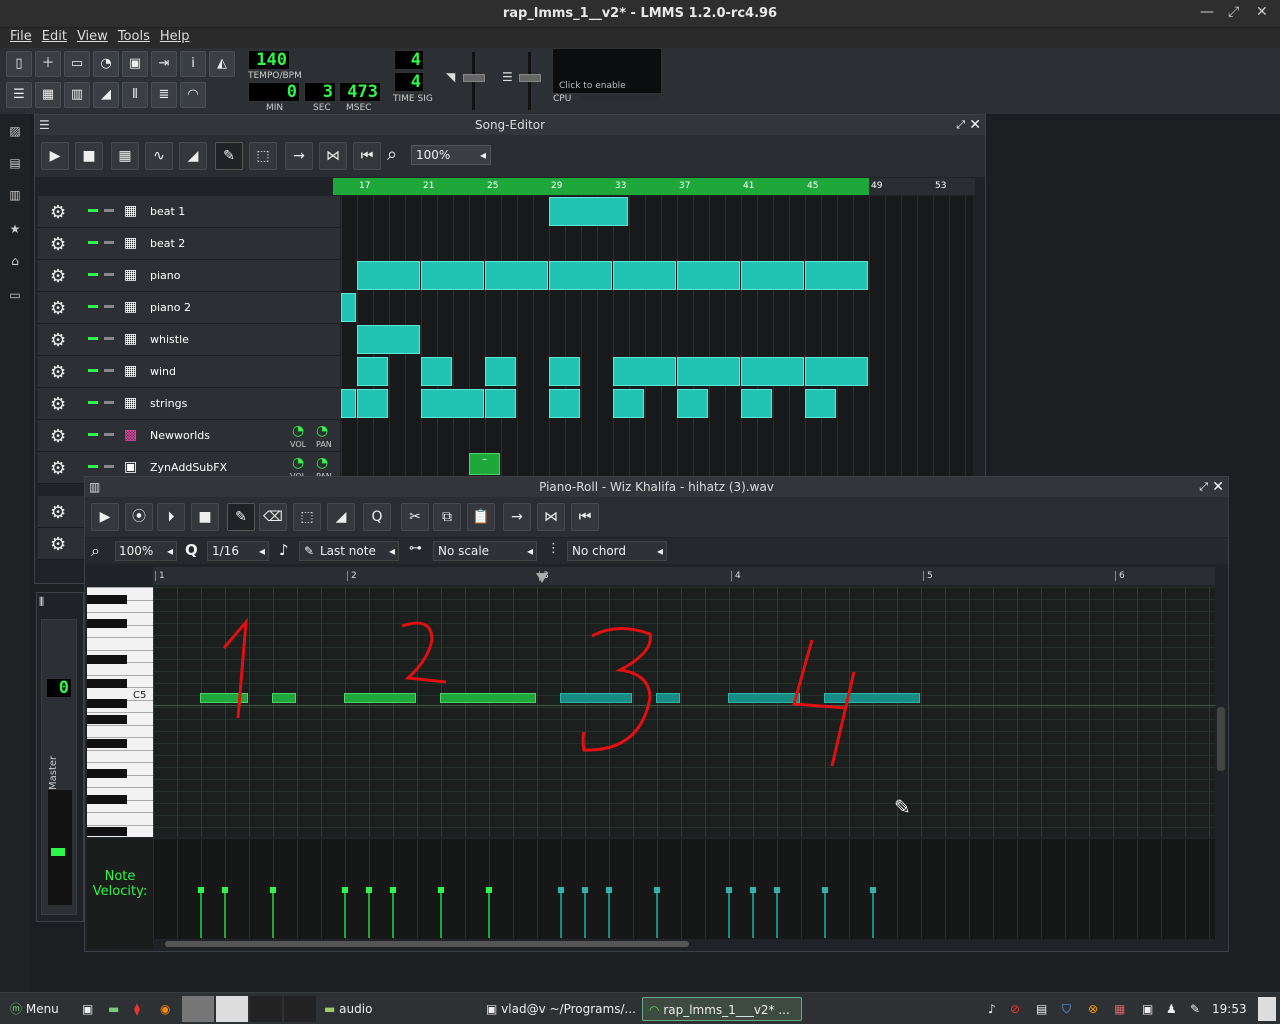 This screenshot has width=1280, height=1024. I want to click on track-row: ⚙ ▦ whistle, so click(189, 340).